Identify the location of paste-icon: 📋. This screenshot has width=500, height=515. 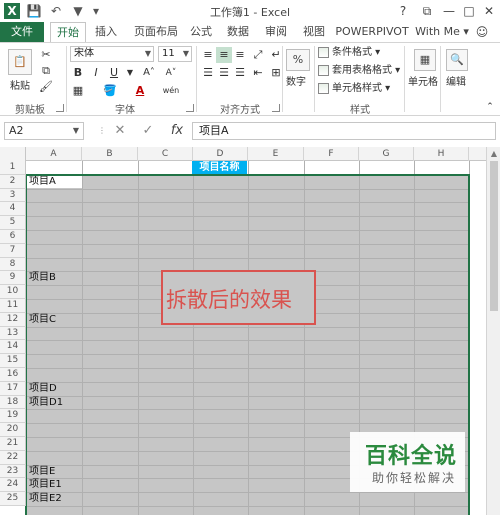
(20, 62).